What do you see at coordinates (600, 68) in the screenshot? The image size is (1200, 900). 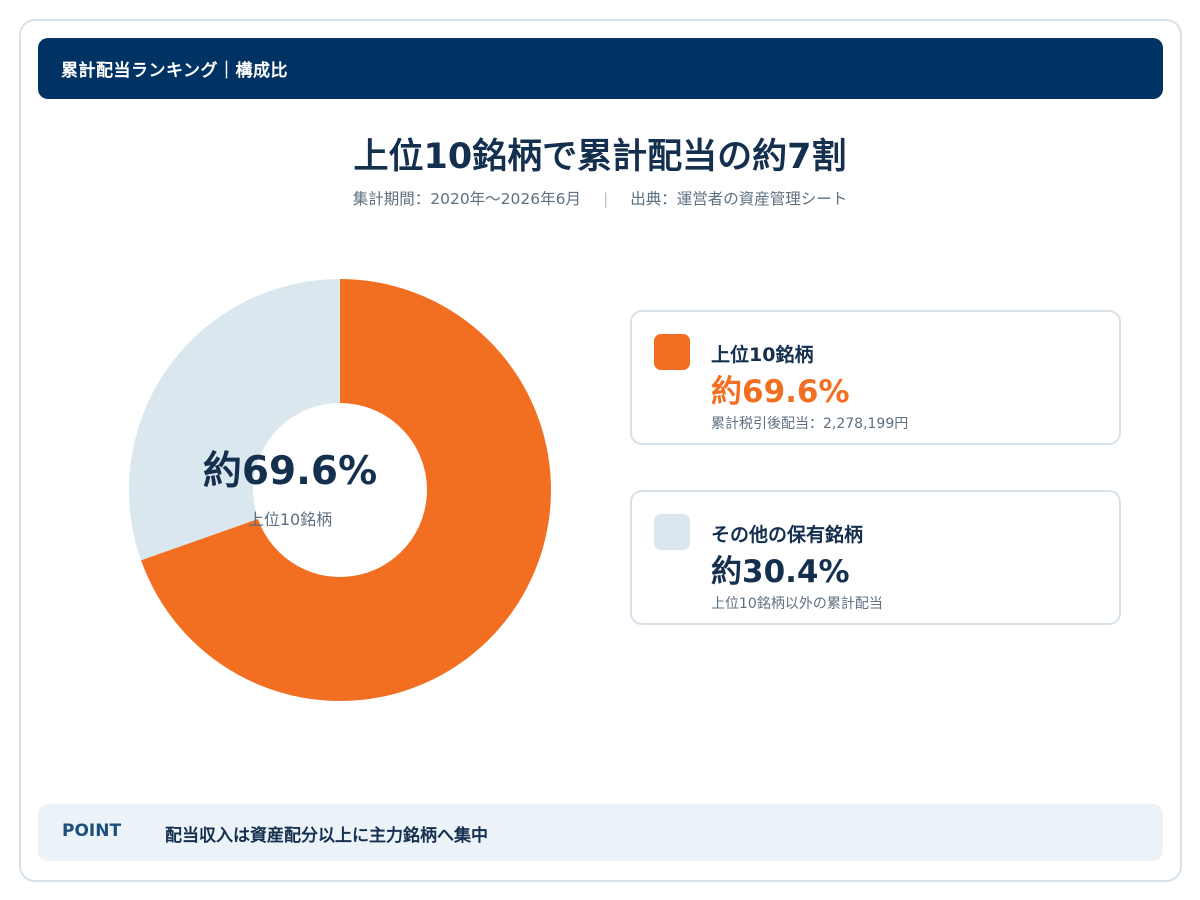 I see `header-bar: 累計配当ランキング｜構成比` at bounding box center [600, 68].